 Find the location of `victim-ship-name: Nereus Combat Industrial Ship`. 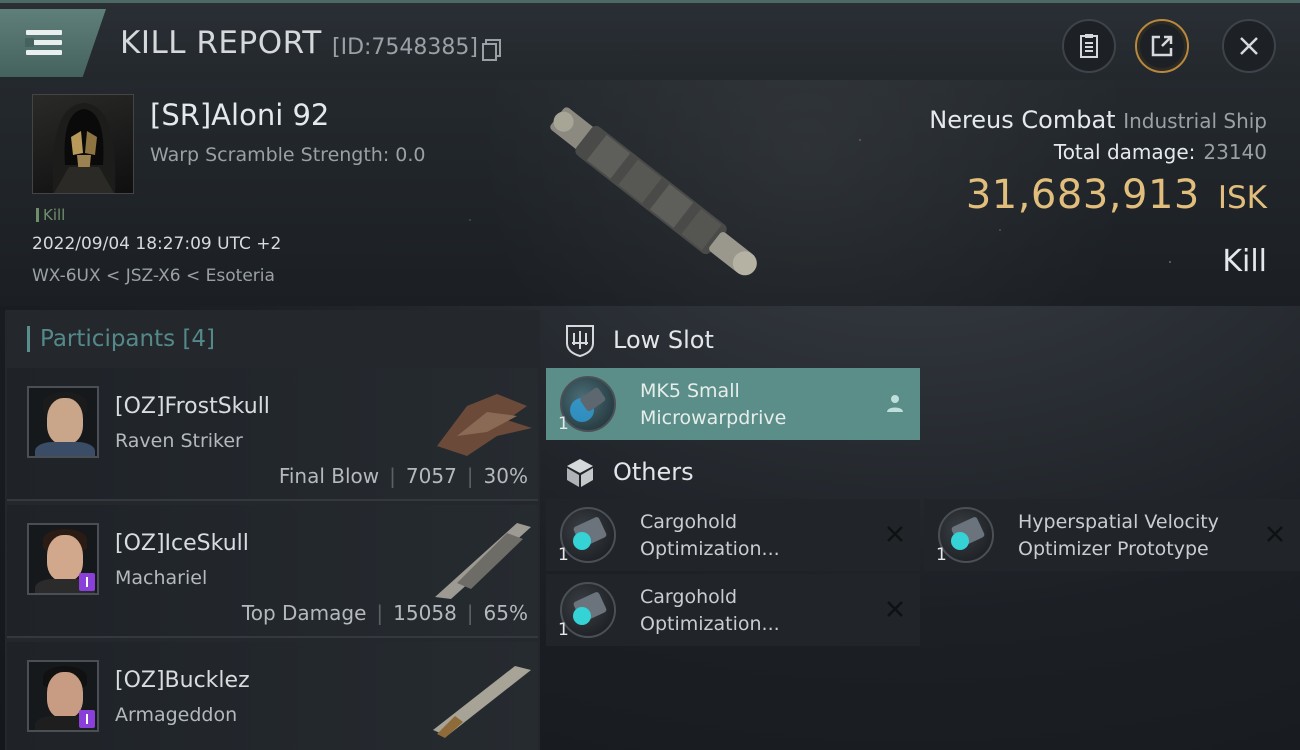

victim-ship-name: Nereus Combat Industrial Ship is located at coordinates (1098, 120).